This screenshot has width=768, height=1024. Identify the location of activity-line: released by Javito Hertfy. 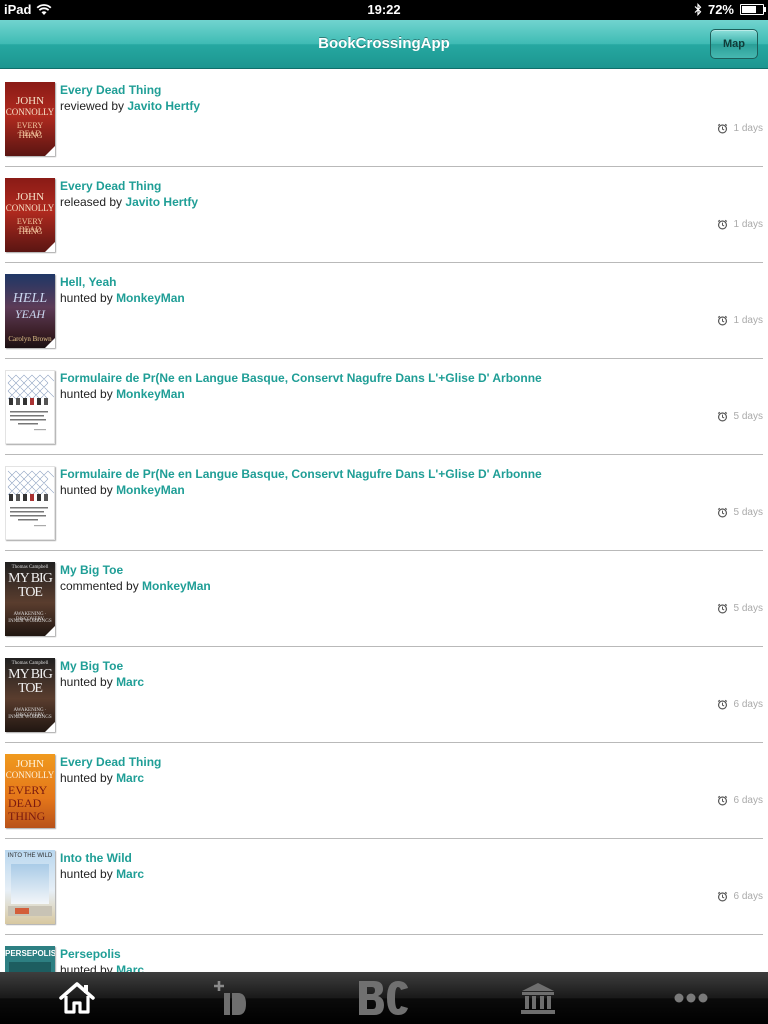
(129, 202).